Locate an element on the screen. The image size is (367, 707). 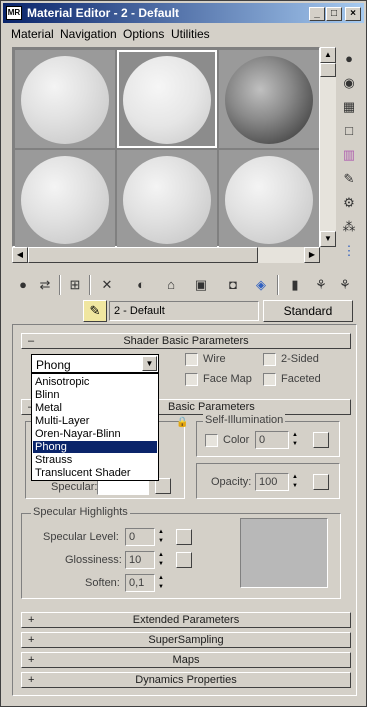
shader-option: Anisotropic is located at coordinates (95, 382).